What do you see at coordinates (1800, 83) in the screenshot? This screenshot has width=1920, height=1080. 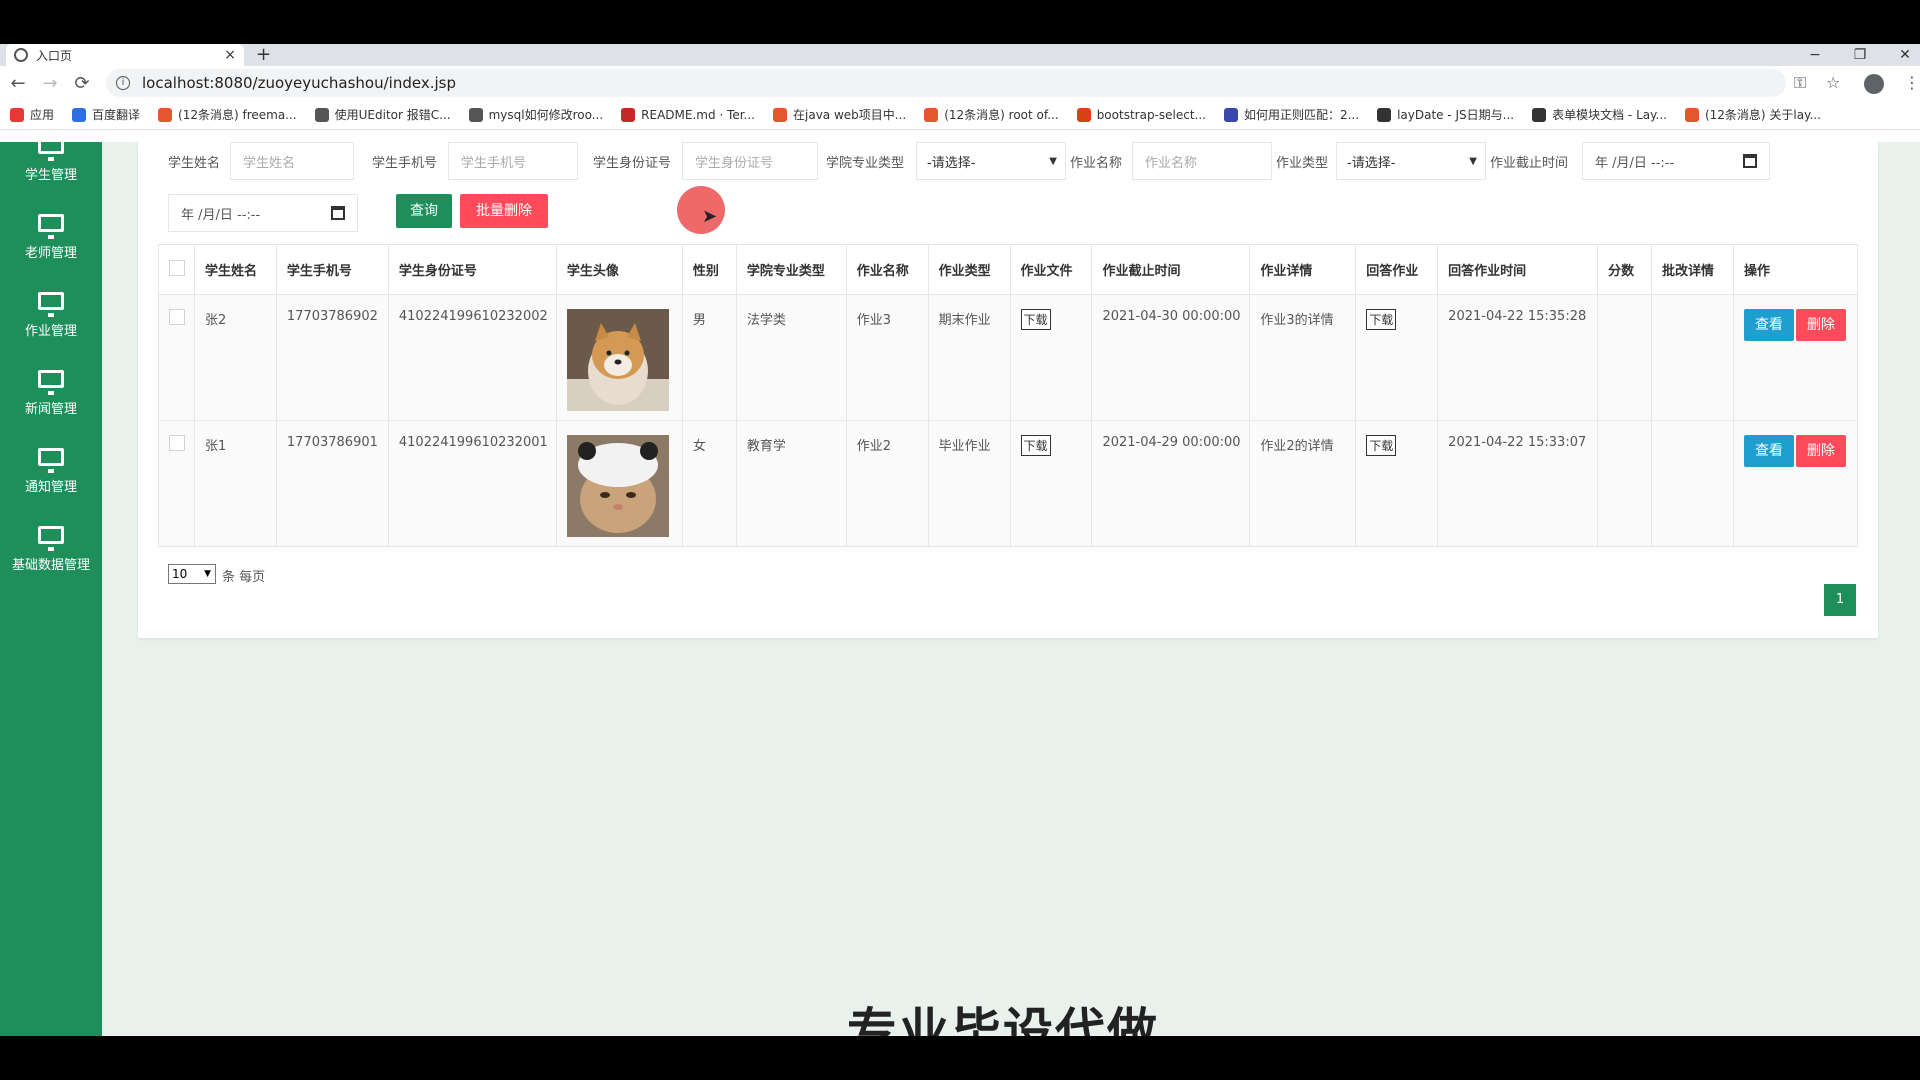 I see `key-icon: ⚿` at bounding box center [1800, 83].